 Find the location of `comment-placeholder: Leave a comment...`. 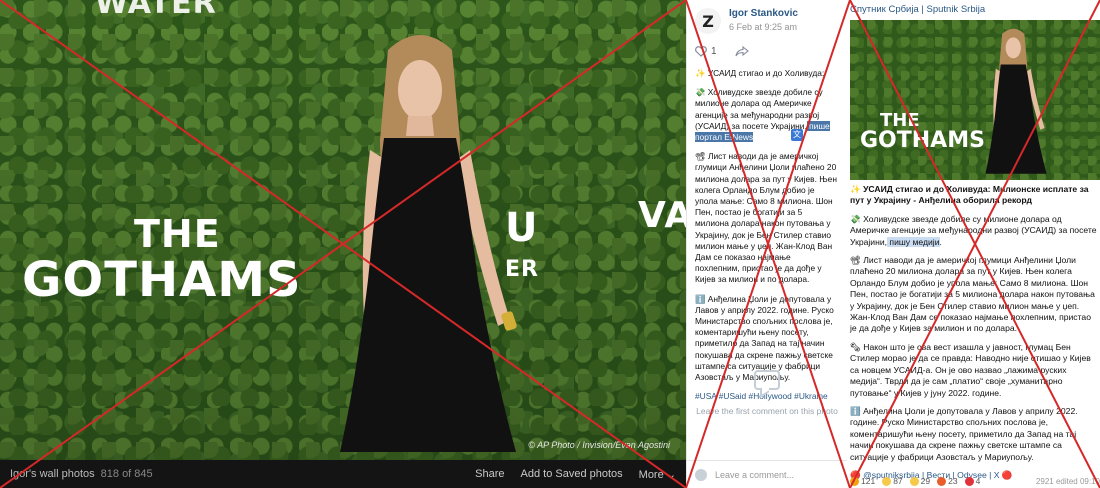

comment-placeholder: Leave a comment... is located at coordinates (755, 474).